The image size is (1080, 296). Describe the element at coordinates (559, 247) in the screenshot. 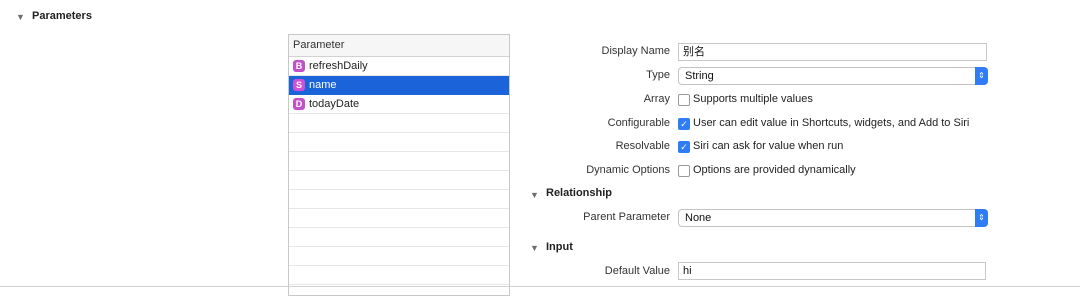

I see `input-title: Input` at that location.